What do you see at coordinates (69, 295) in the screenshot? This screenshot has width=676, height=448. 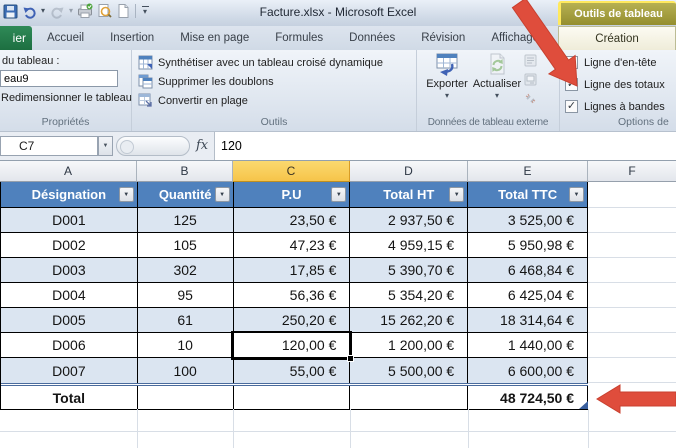 I see `cell: D004` at bounding box center [69, 295].